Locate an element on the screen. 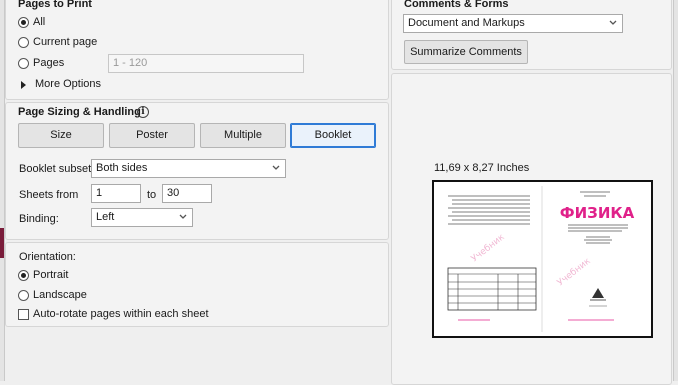 This screenshot has height=385, width=678. binding-select: Left is located at coordinates (142, 217).